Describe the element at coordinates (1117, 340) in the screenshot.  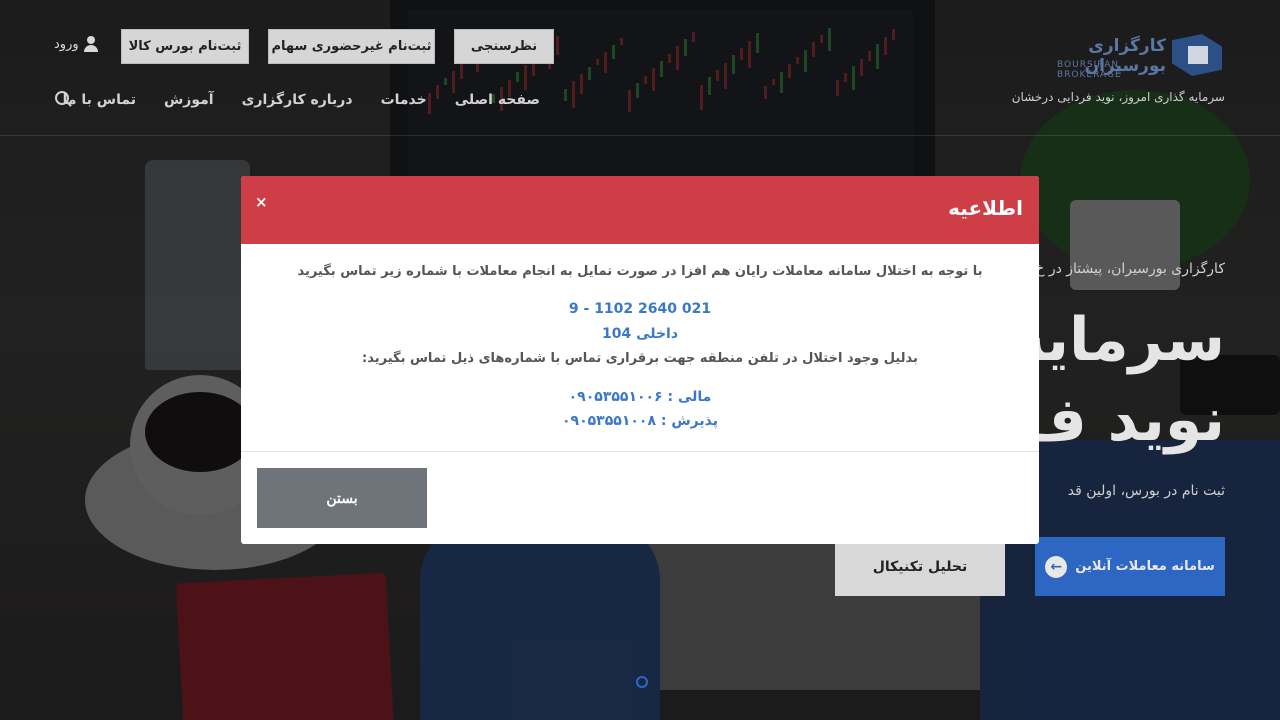
I see `hero-title-line1: سرمایه` at that location.